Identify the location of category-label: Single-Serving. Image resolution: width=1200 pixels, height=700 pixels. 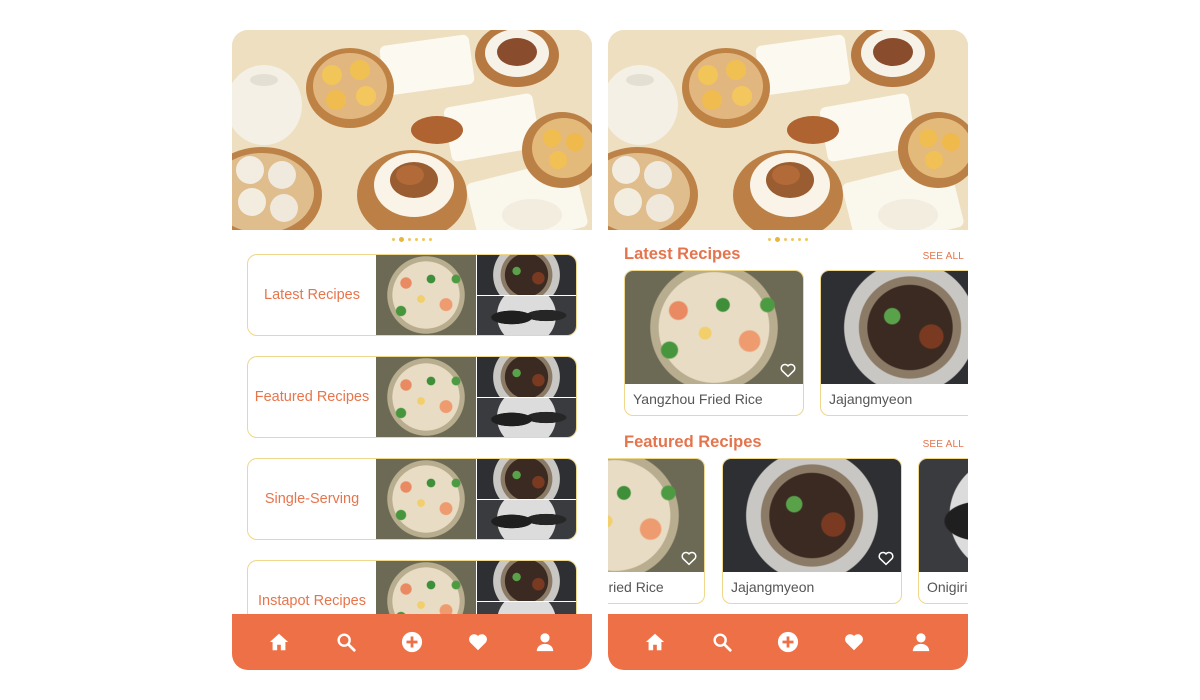
(312, 499).